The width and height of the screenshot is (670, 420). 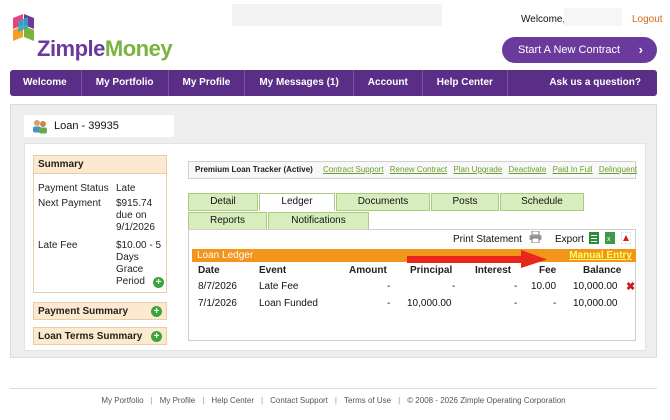 What do you see at coordinates (58, 245) in the screenshot?
I see `late-fee-label: Late Fee` at bounding box center [58, 245].